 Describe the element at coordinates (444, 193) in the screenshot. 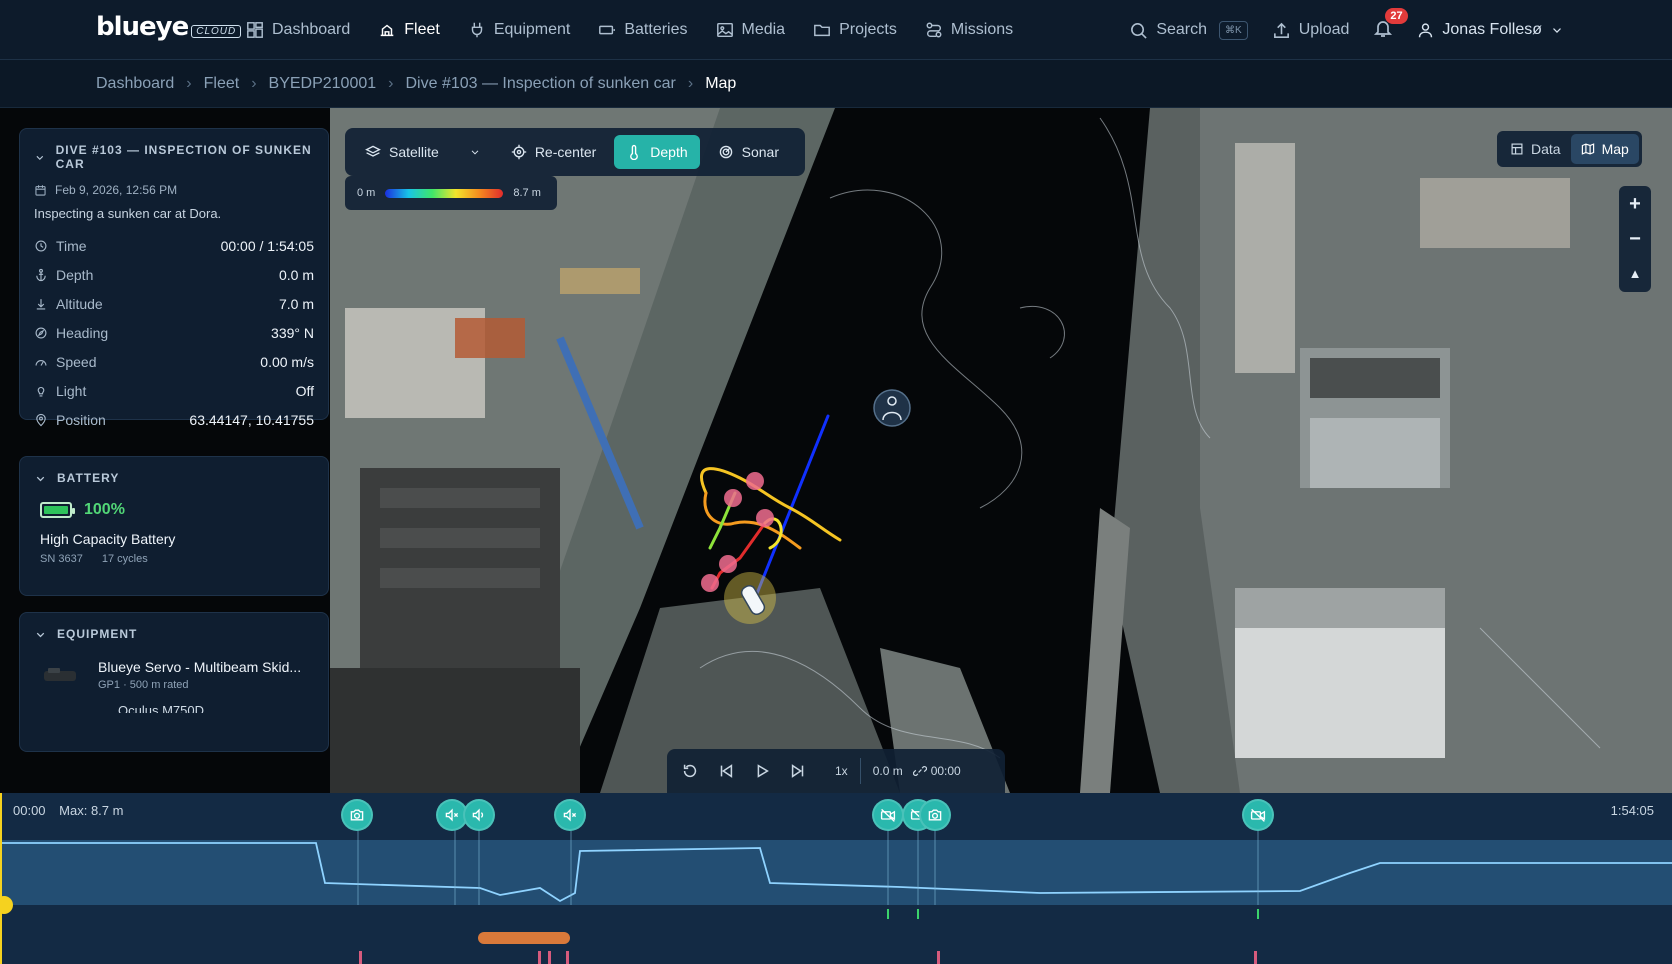

I see `depth-gradient-bar` at that location.